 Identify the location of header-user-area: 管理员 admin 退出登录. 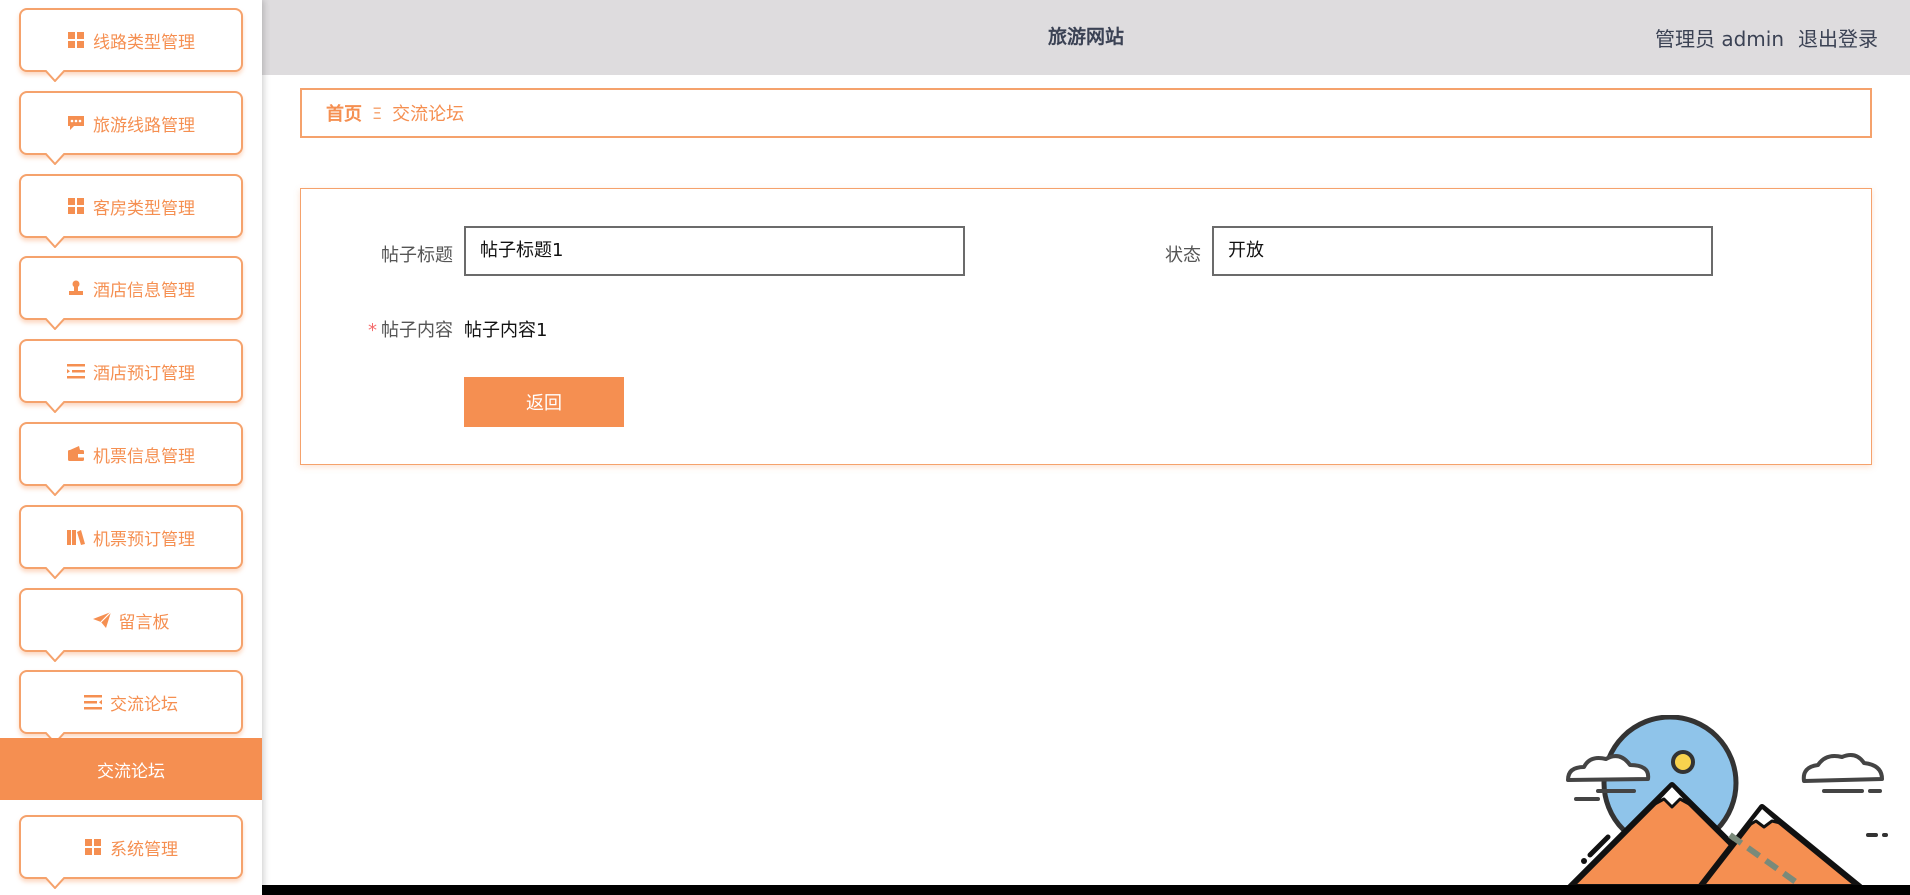
(1766, 37).